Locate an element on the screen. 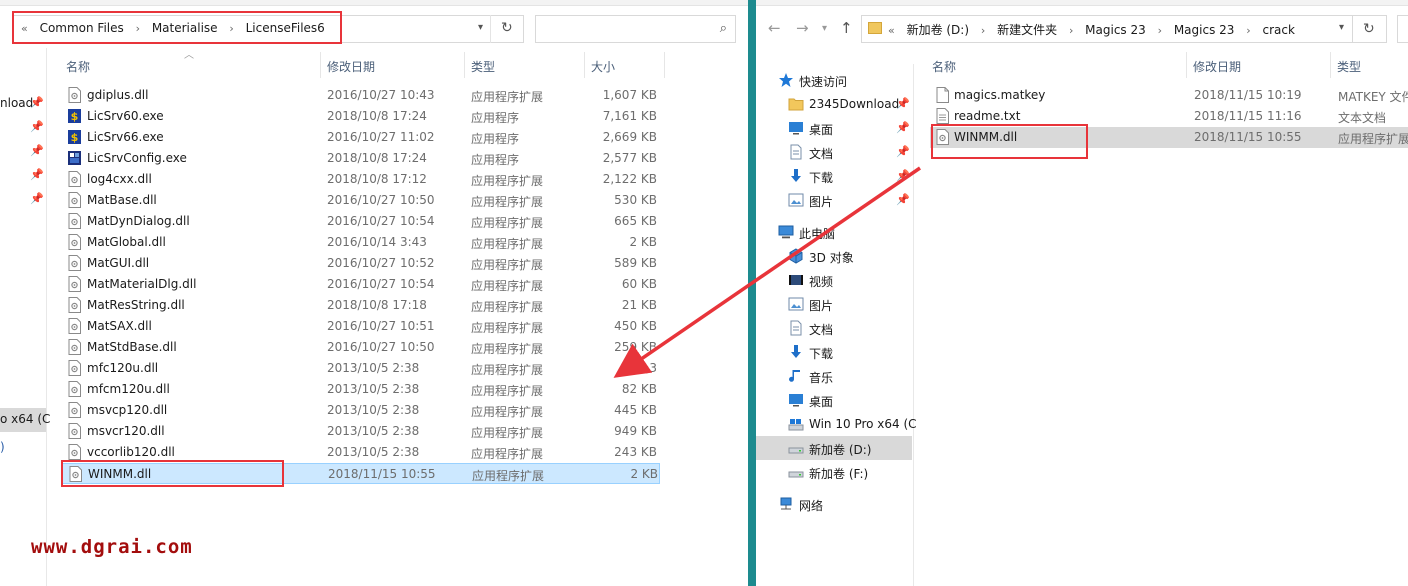 This screenshot has width=1408, height=586. breadcrumb-item: 新加卷 (D:) is located at coordinates (938, 30).